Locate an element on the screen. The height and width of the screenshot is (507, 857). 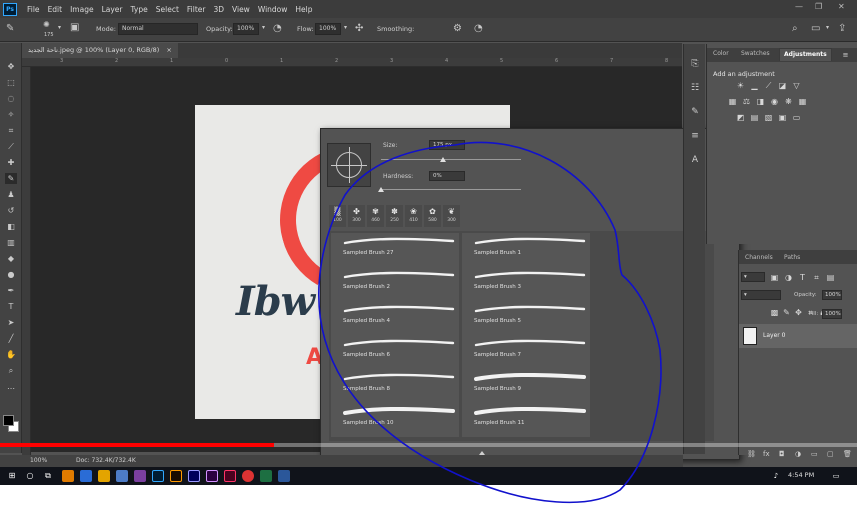
brush-tool-active-icon: ✎ is located at coordinates (11, 178).